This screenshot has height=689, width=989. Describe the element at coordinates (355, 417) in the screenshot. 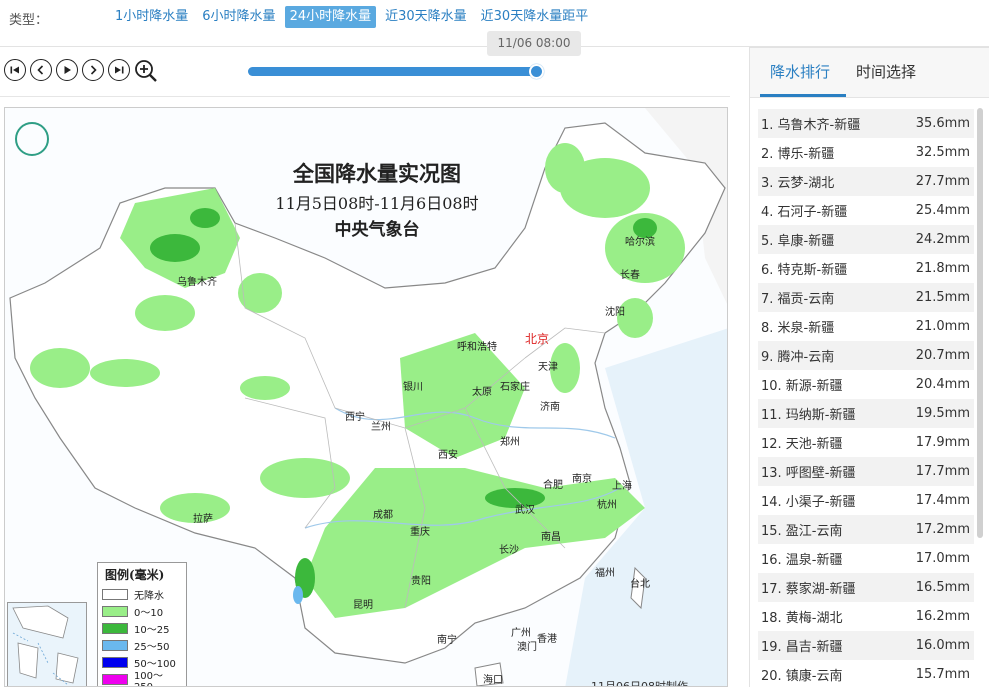

I see `city-label: 西宁` at that location.